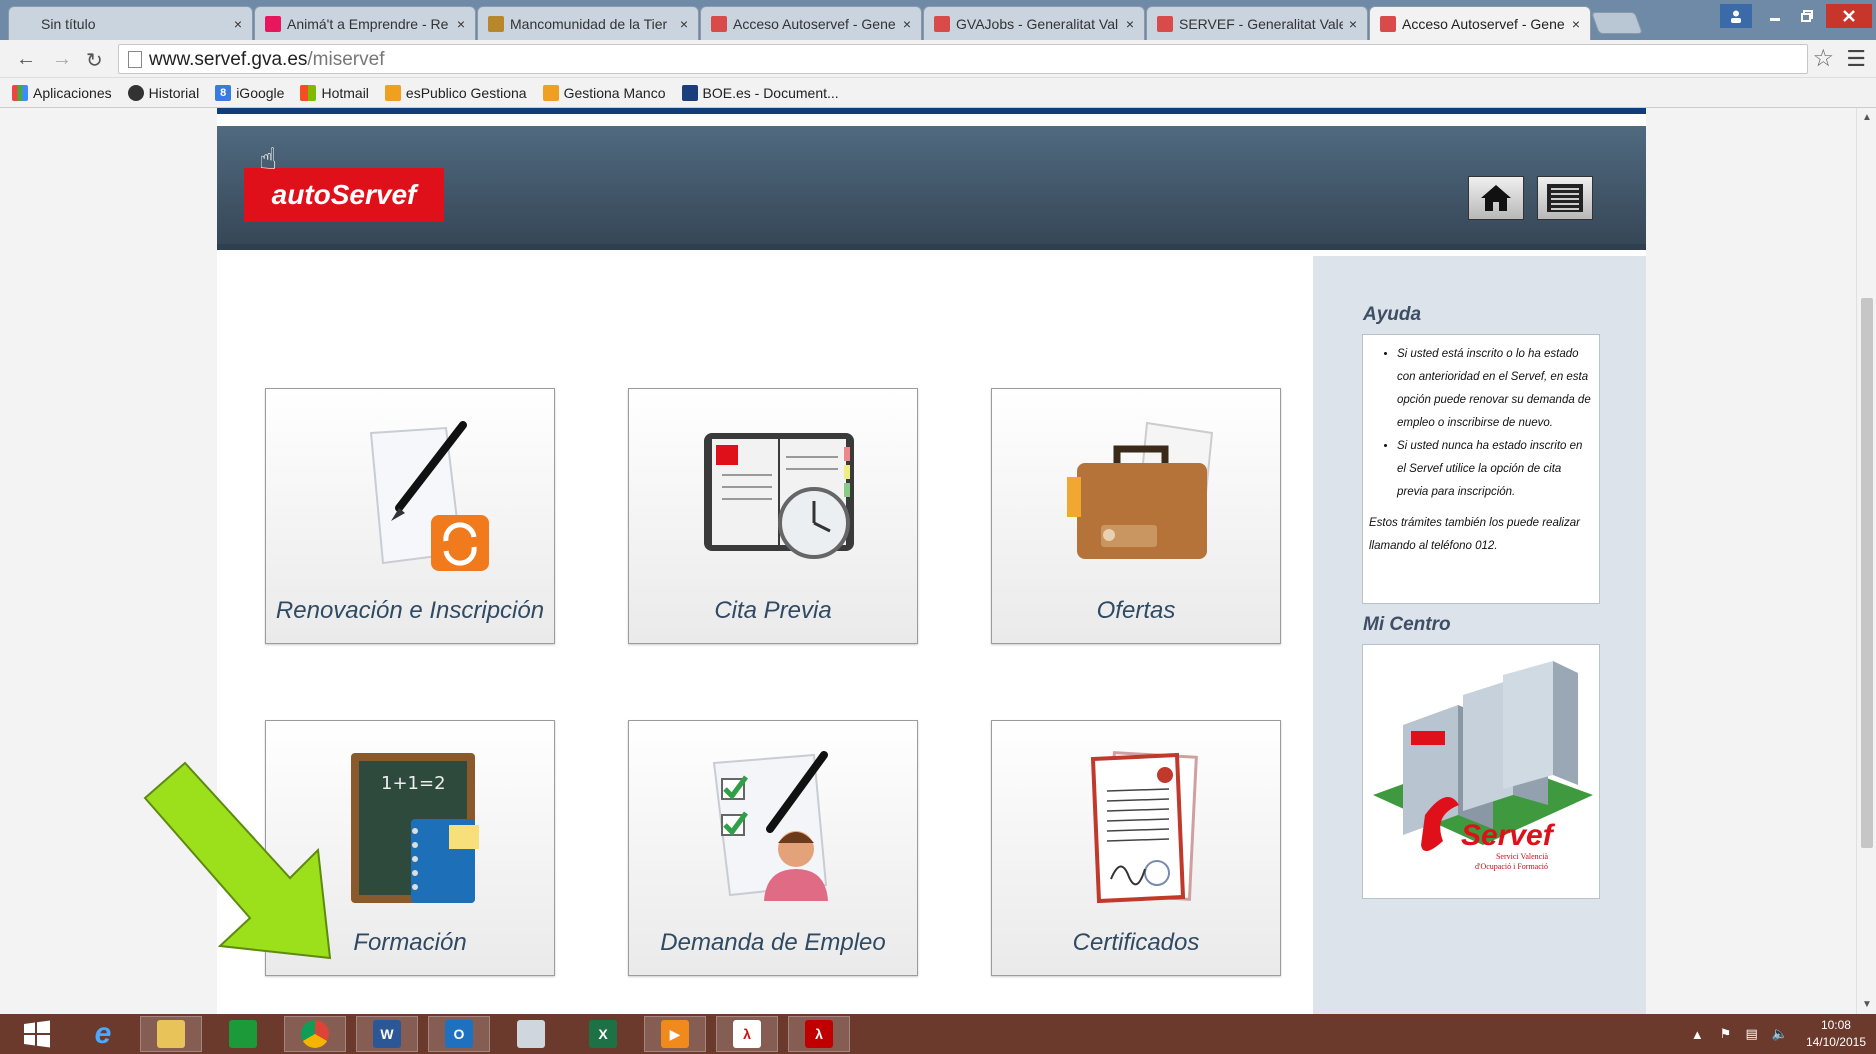 The width and height of the screenshot is (1876, 1054). I want to click on folder-icon, so click(171, 1034).